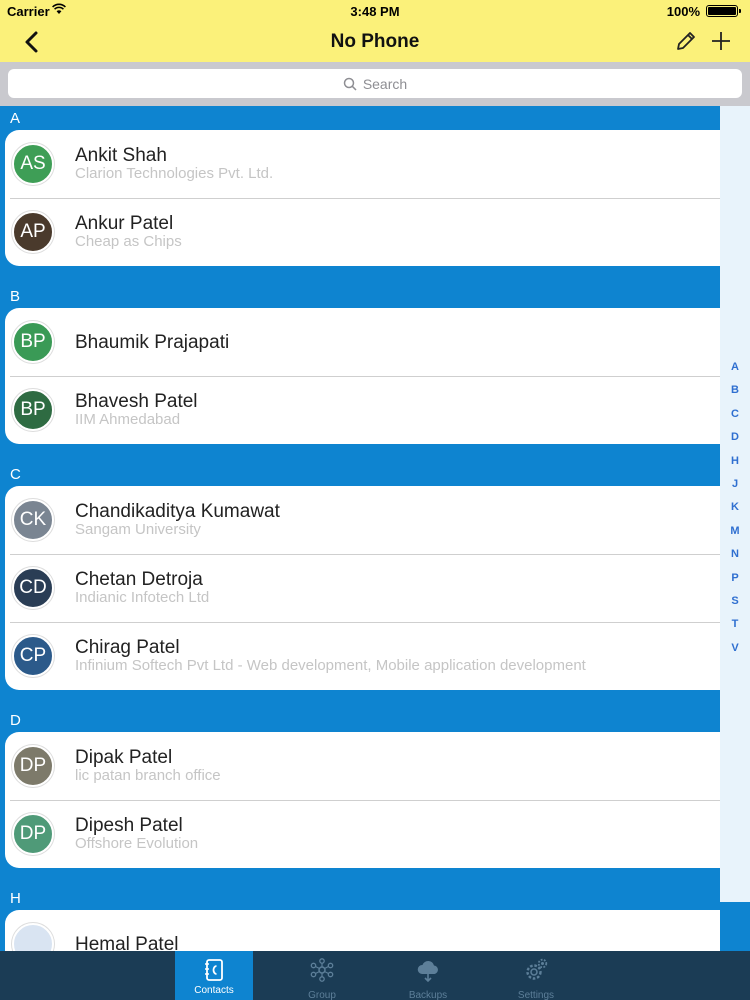 The width and height of the screenshot is (750, 1000). Describe the element at coordinates (121, 155) in the screenshot. I see `contact-name: Ankit Shah` at that location.